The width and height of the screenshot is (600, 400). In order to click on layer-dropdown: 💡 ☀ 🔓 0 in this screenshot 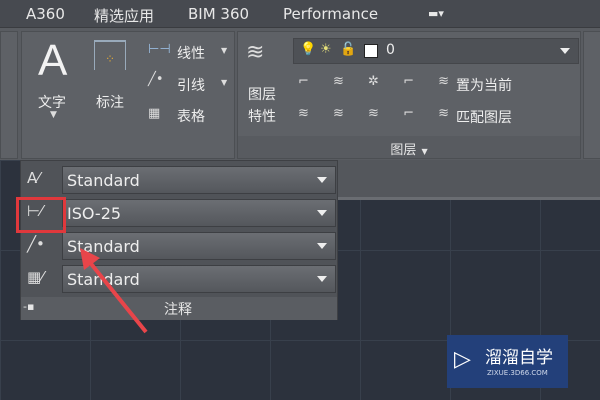, I will do `click(436, 51)`.